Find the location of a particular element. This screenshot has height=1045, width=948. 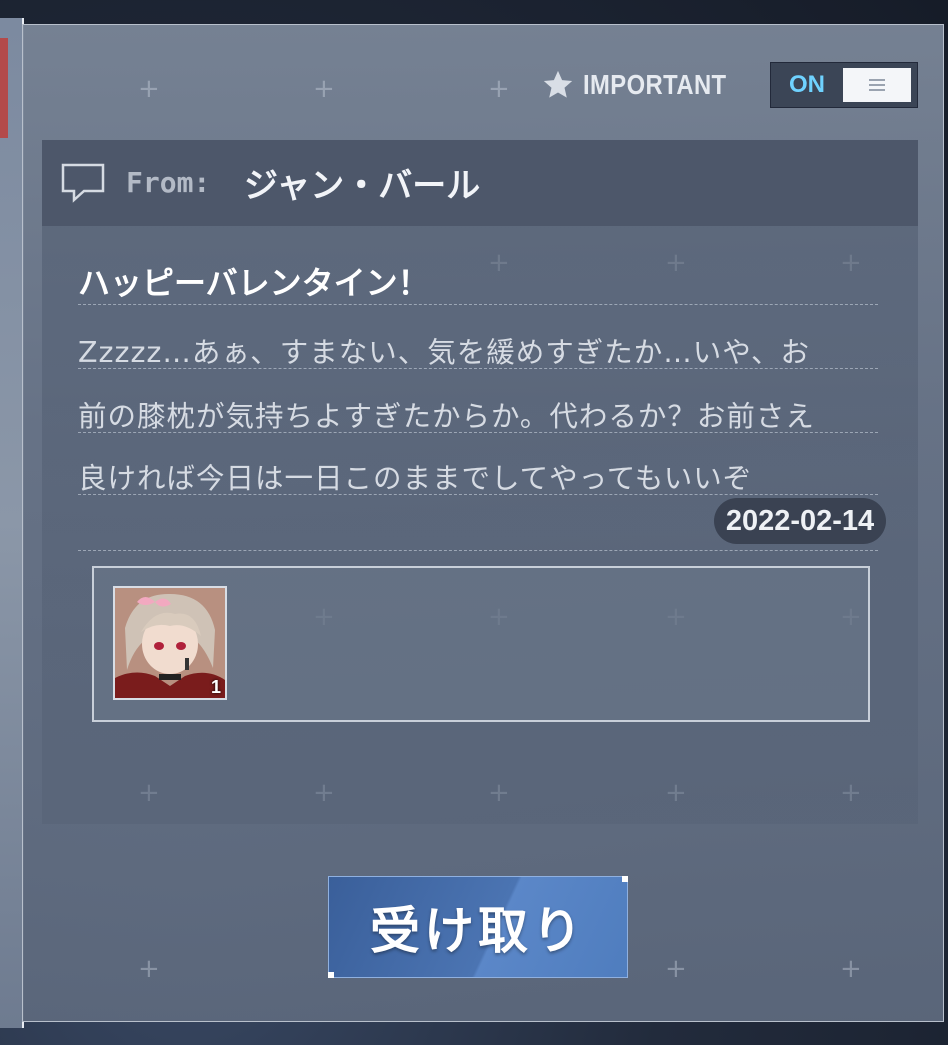

receive-button: 受け取り is located at coordinates (478, 927).